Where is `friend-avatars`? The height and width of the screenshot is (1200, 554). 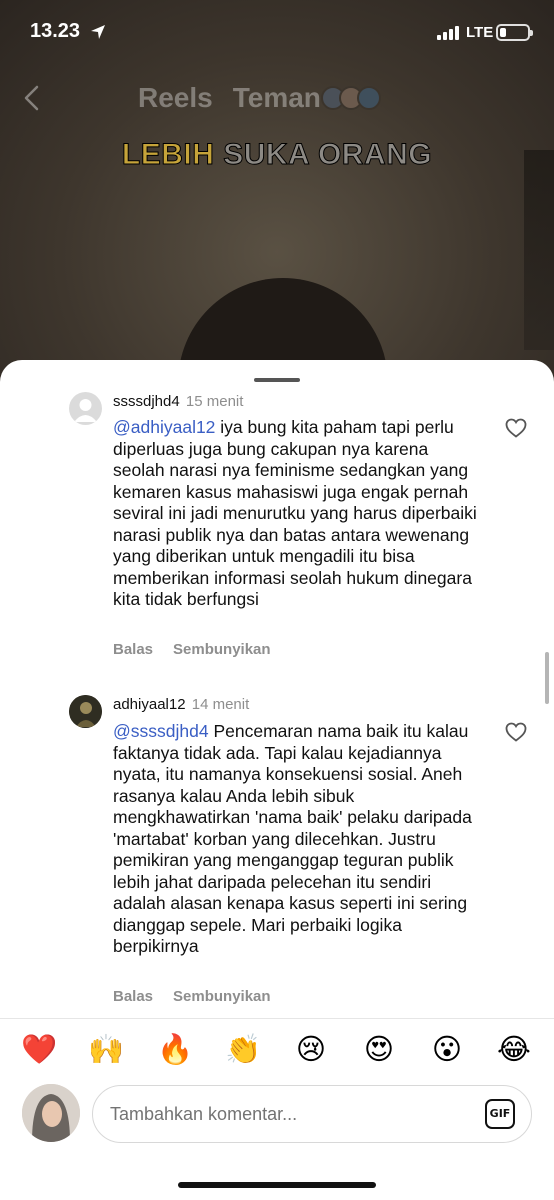
friend-avatars is located at coordinates (350, 98).